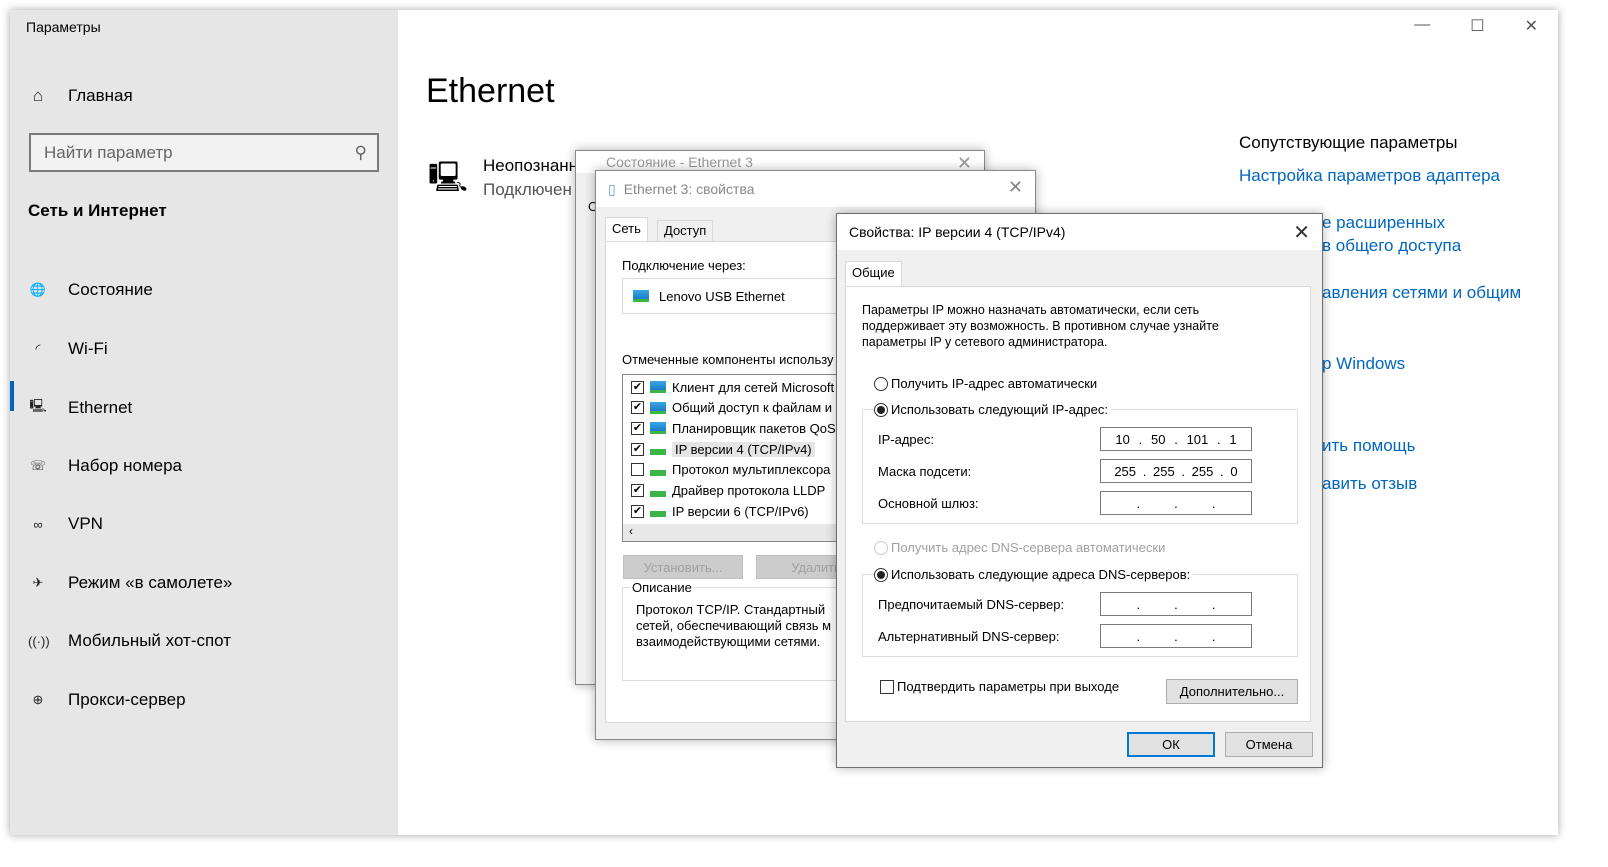  I want to click on component-item: ✔ IP версии 4 (TCP/IPv4), so click(723, 449).